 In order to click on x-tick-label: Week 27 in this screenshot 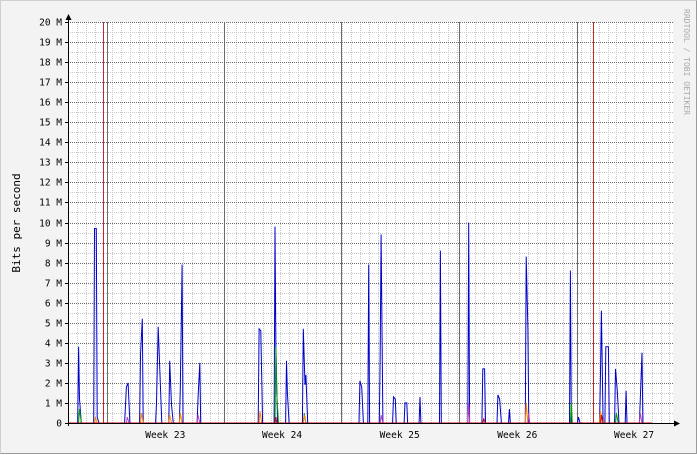, I will do `click(634, 435)`.